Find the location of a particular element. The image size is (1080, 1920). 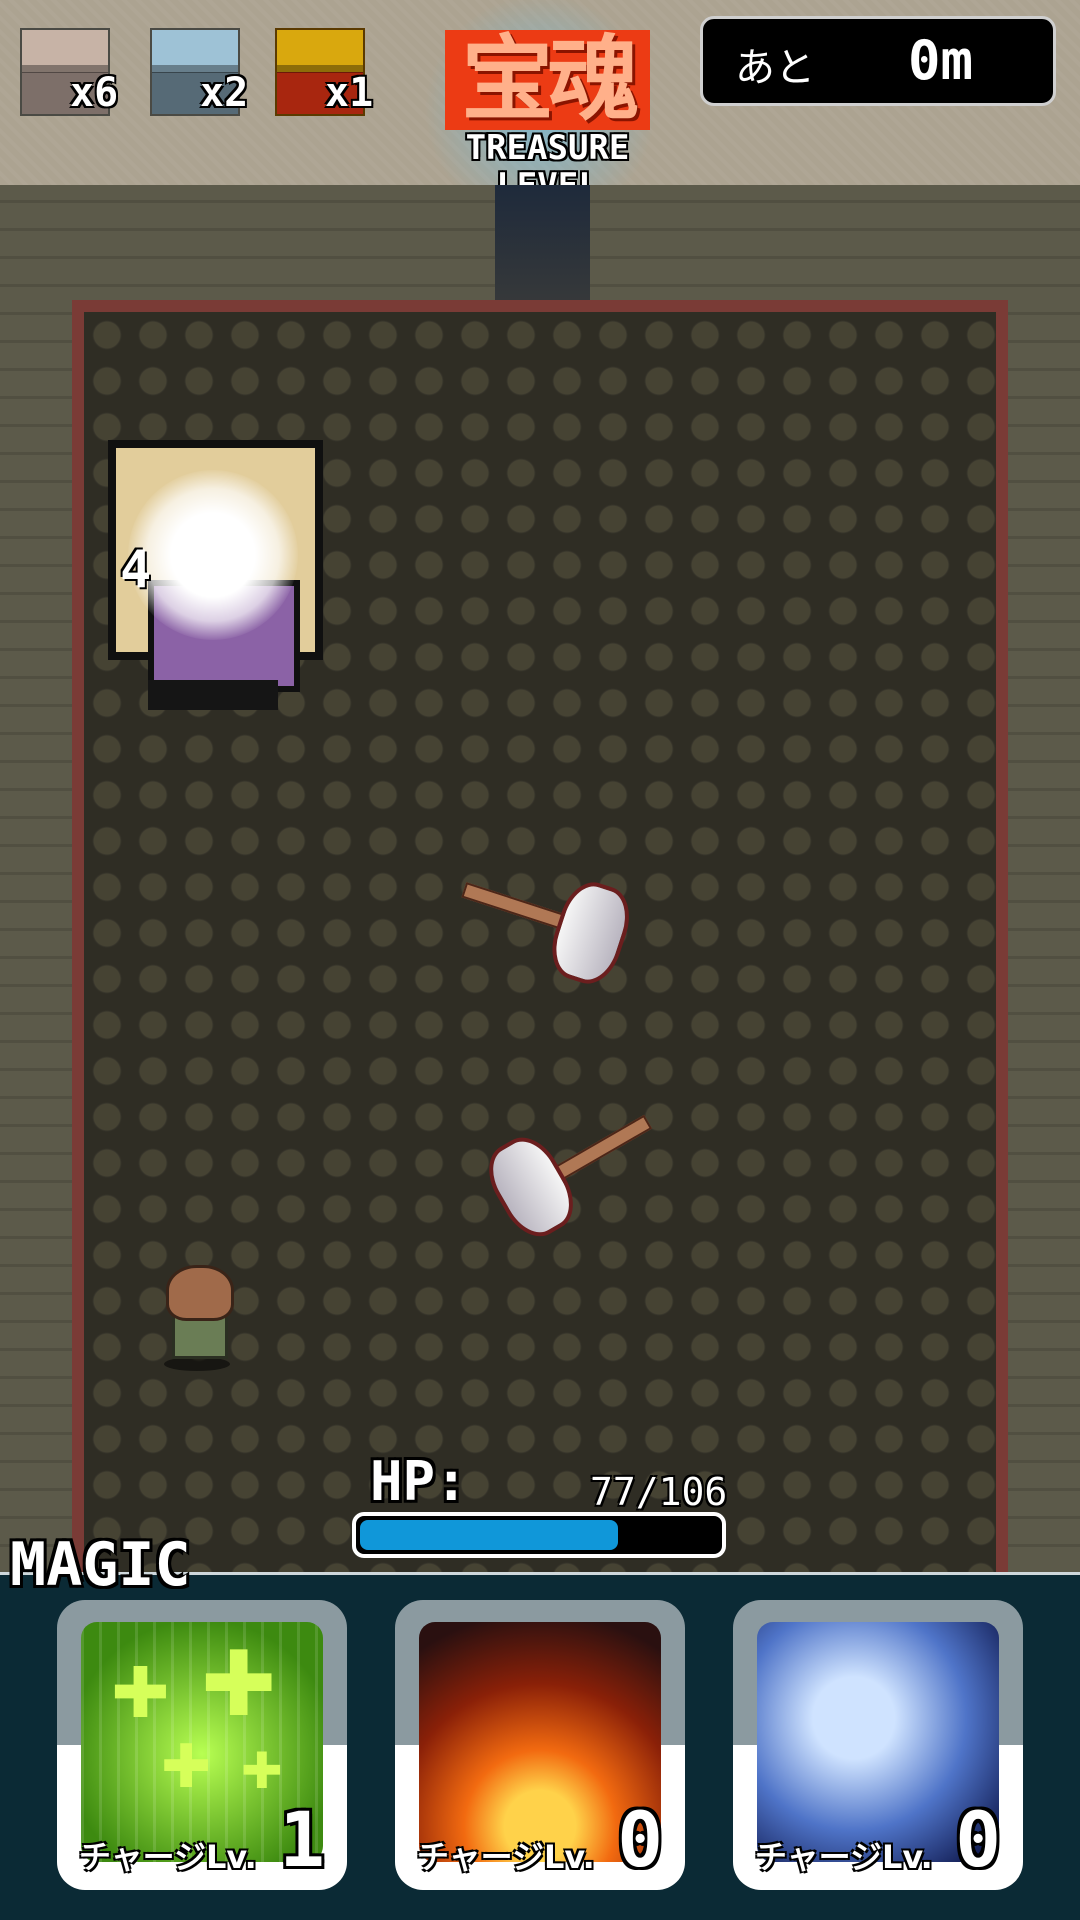

magic-card-fire: チャージLv. 0 is located at coordinates (540, 1745).